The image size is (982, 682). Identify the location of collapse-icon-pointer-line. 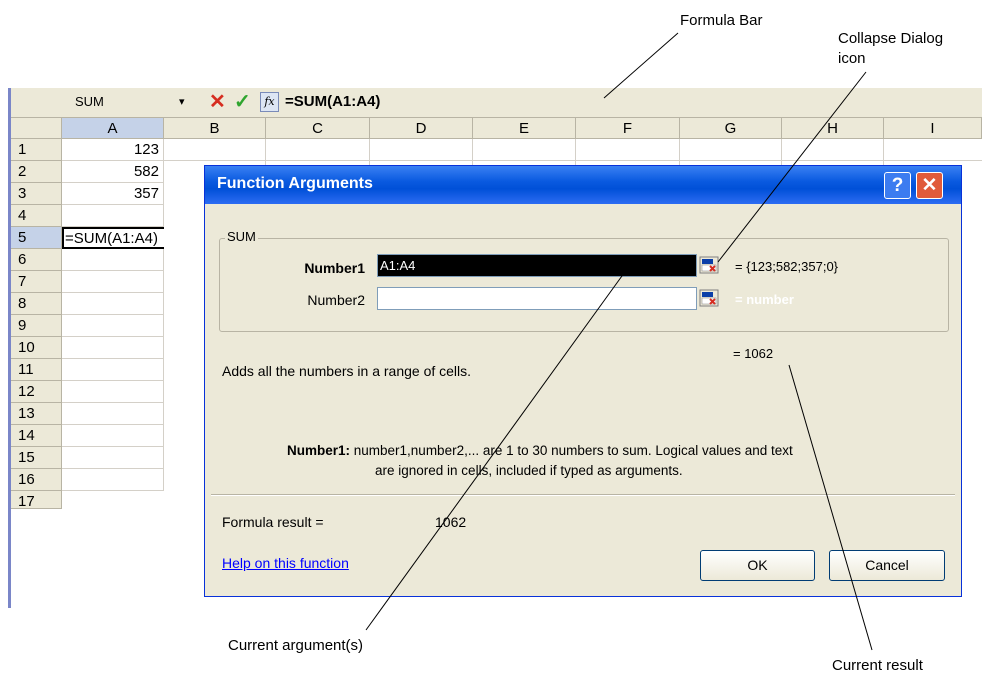
(792, 167).